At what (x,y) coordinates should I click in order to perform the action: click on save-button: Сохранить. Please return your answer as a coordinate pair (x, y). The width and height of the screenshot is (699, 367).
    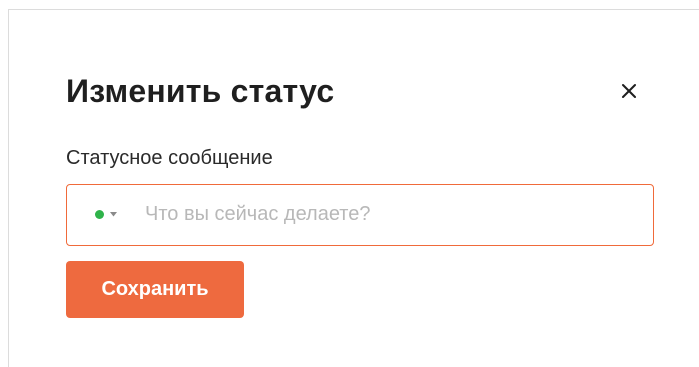
    Looking at the image, I should click on (155, 289).